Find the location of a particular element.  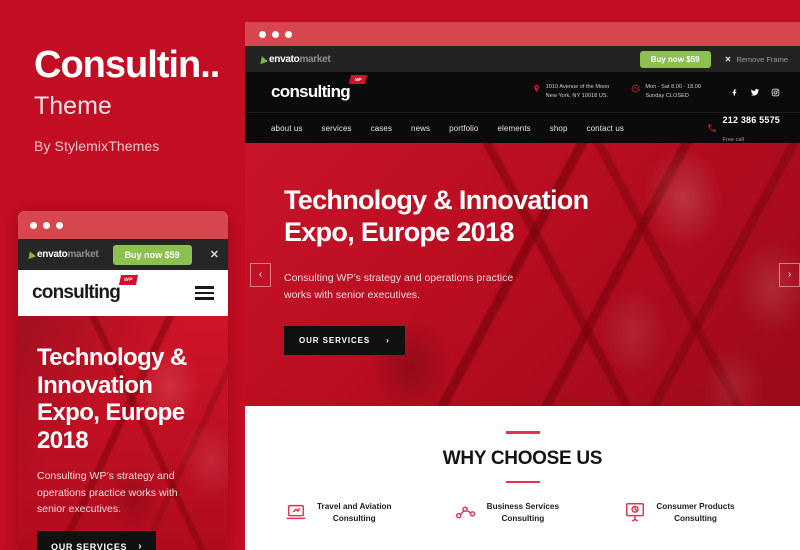

buy-now-button: Buy now $59 is located at coordinates (675, 59).